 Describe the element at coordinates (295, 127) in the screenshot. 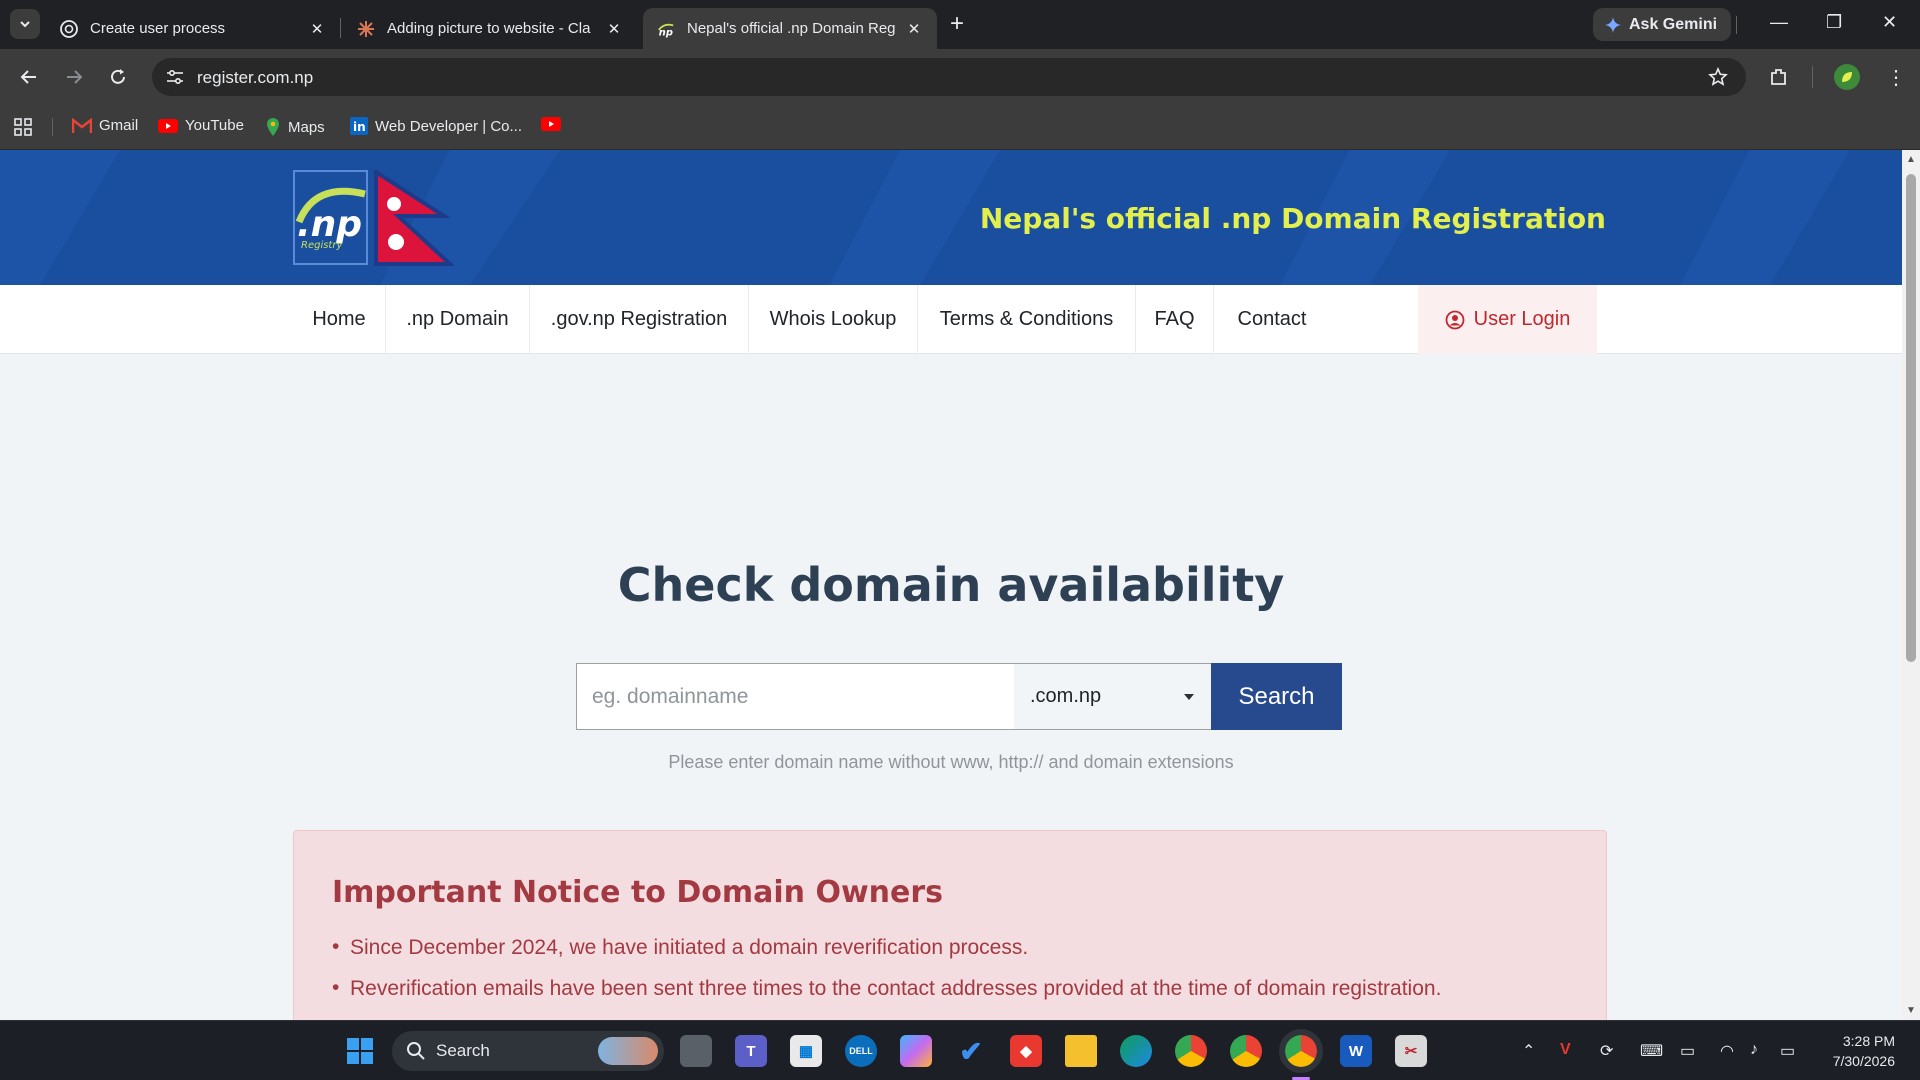

I see `bookmark-maps: Maps` at that location.